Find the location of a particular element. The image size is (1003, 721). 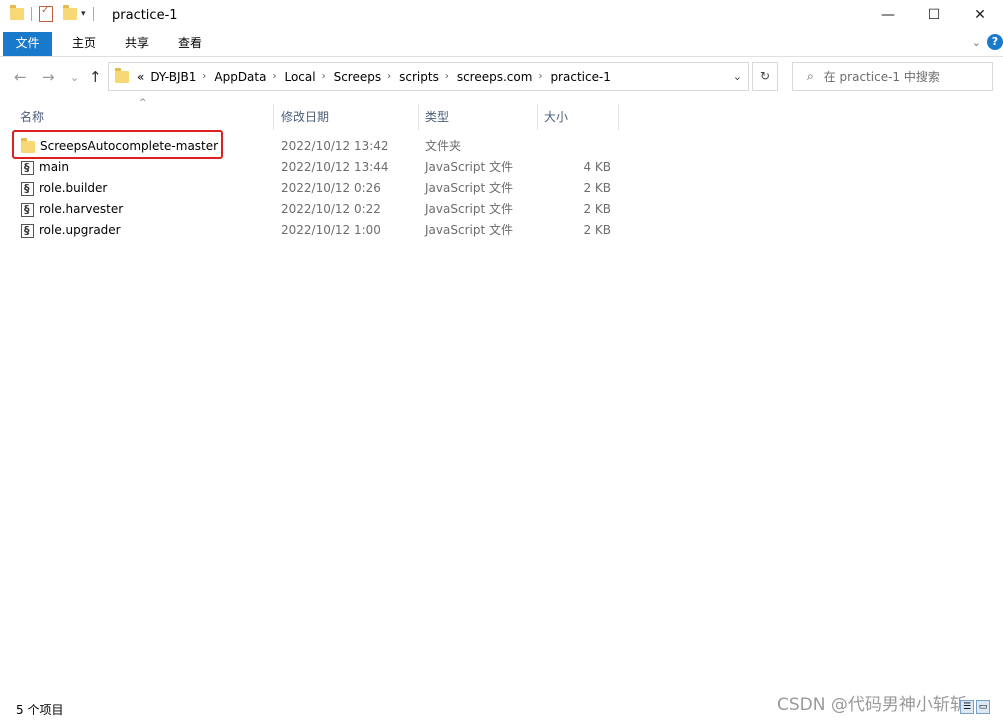

properties-icon is located at coordinates (46, 13).